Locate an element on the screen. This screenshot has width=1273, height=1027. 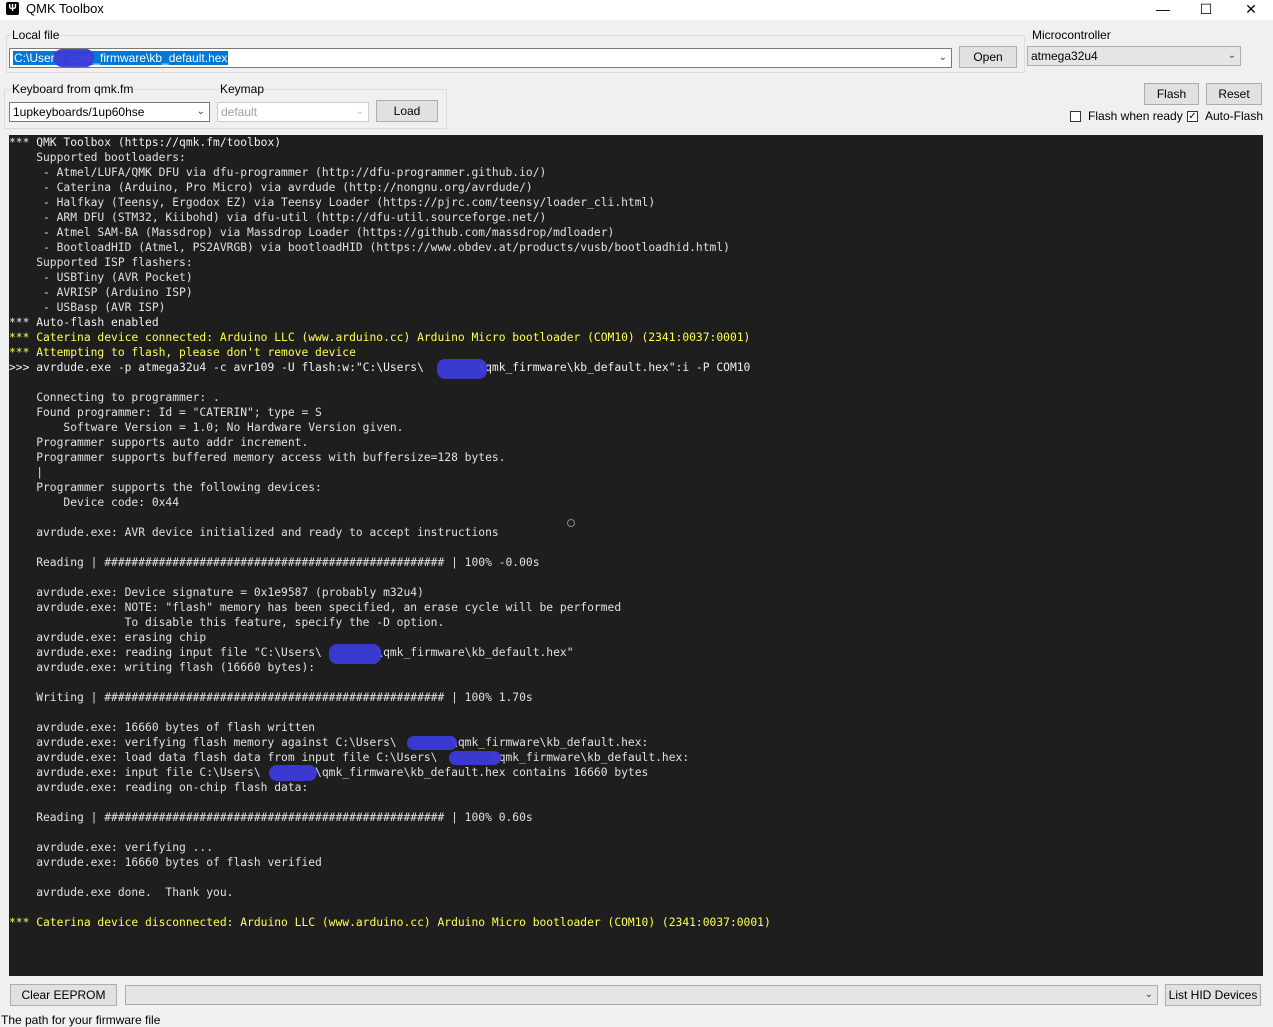
maximize-button: ☐ is located at coordinates (1206, 10).